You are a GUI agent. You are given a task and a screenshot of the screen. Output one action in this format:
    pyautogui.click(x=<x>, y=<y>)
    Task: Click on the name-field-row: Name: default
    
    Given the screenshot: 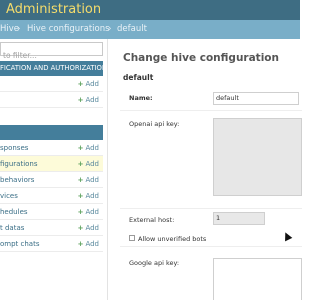 What is the action you would take?
    pyautogui.click(x=211, y=98)
    